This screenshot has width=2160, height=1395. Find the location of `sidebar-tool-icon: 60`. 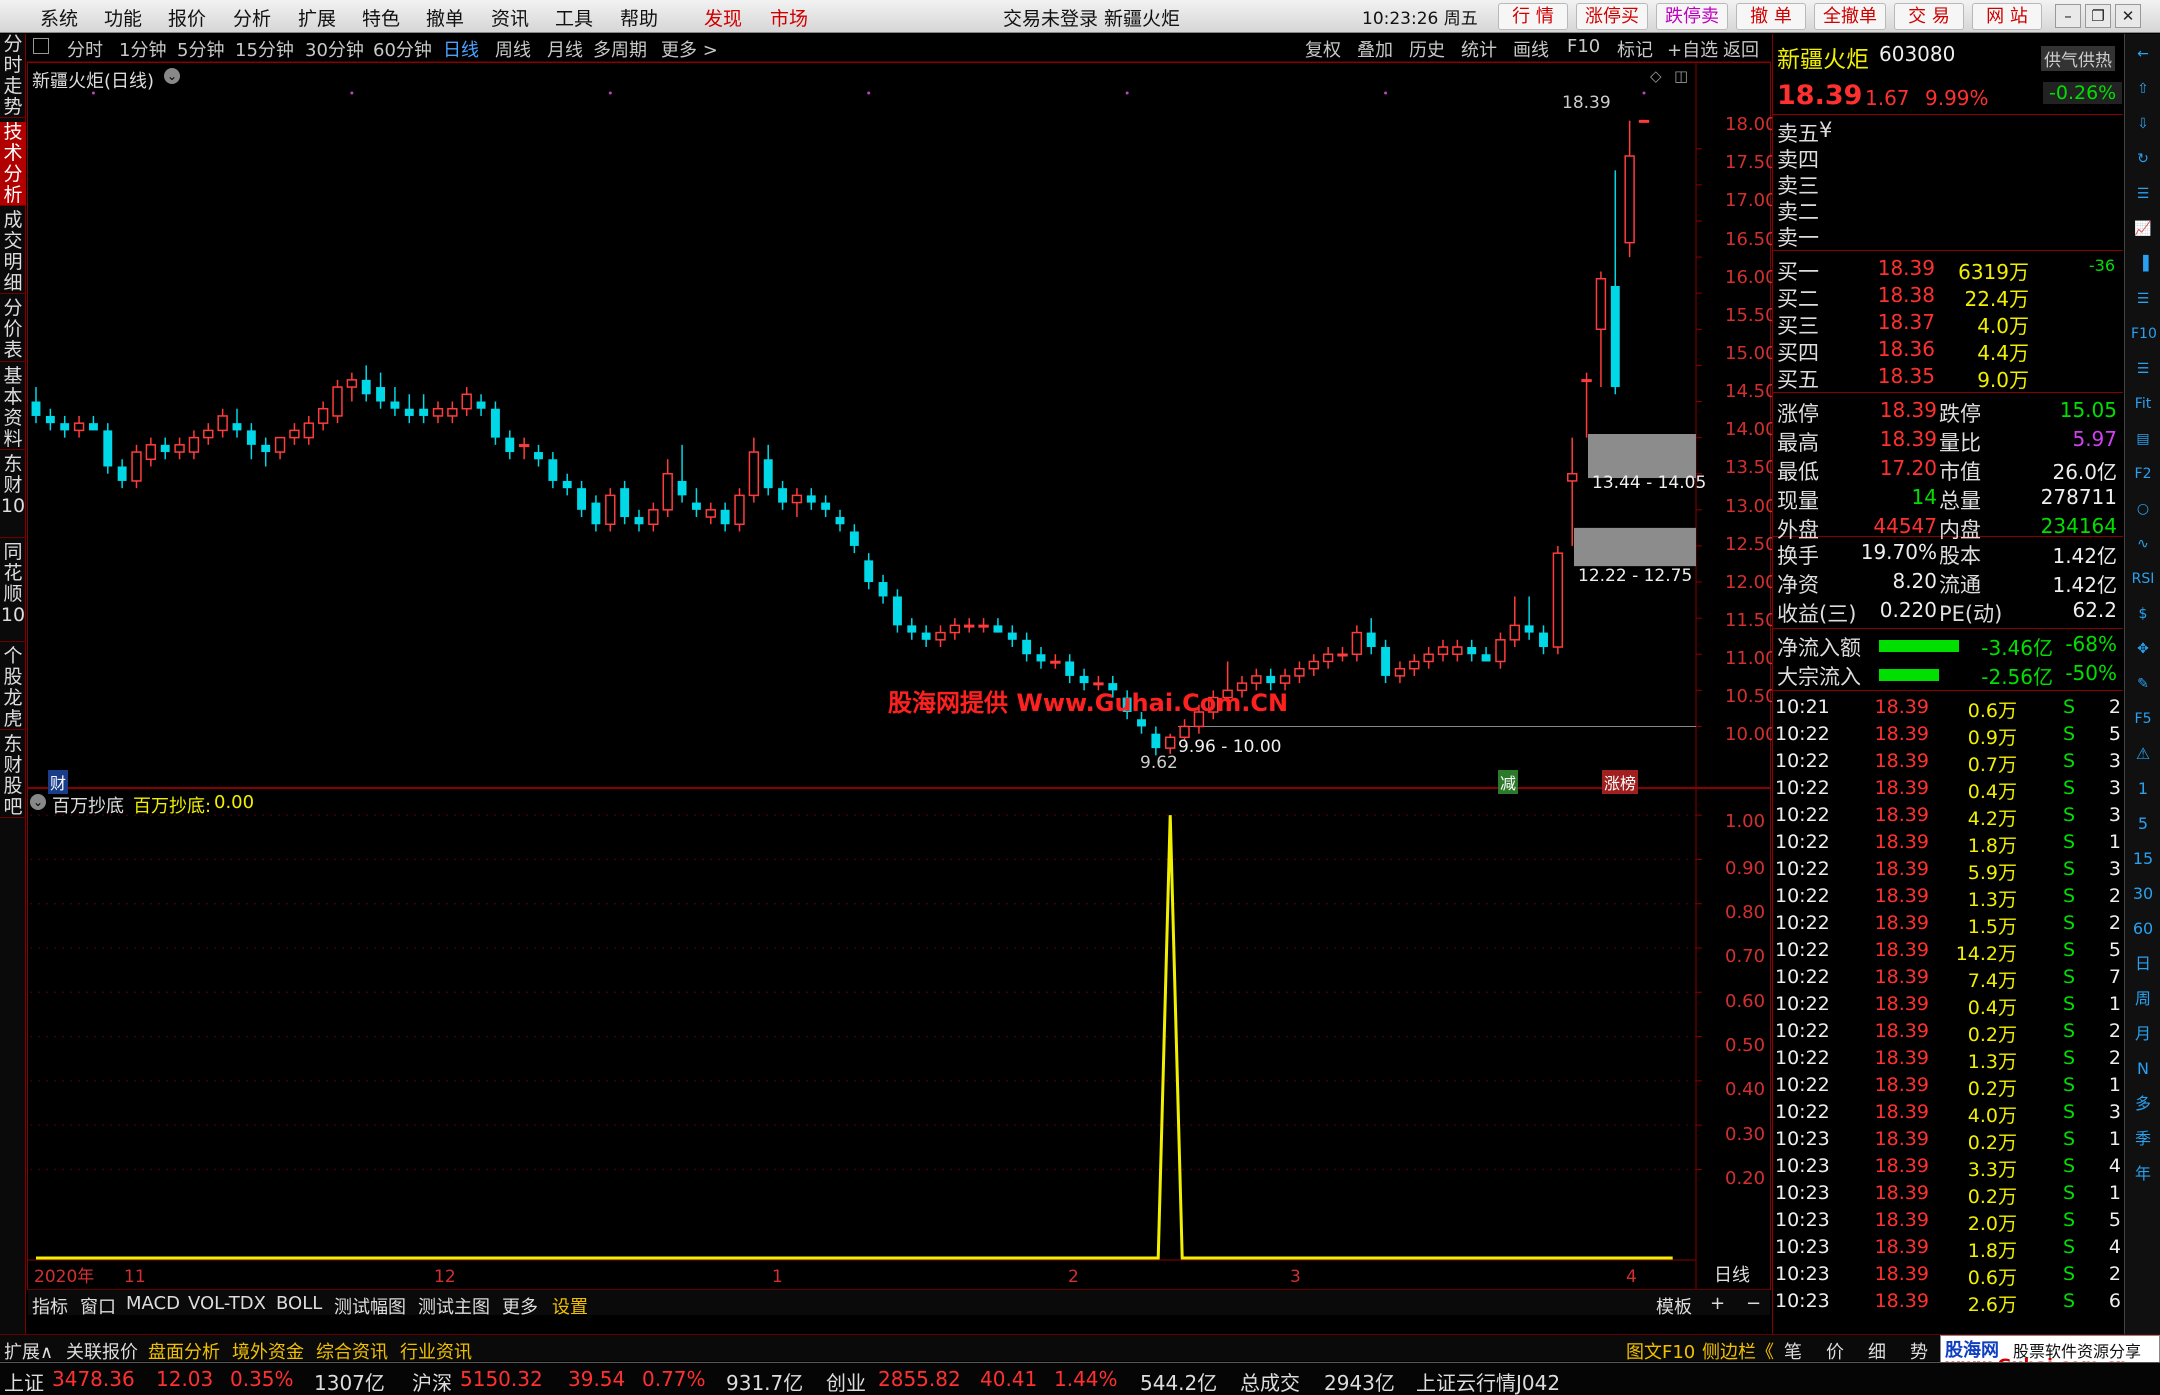

sidebar-tool-icon: 60 is located at coordinates (2143, 929).